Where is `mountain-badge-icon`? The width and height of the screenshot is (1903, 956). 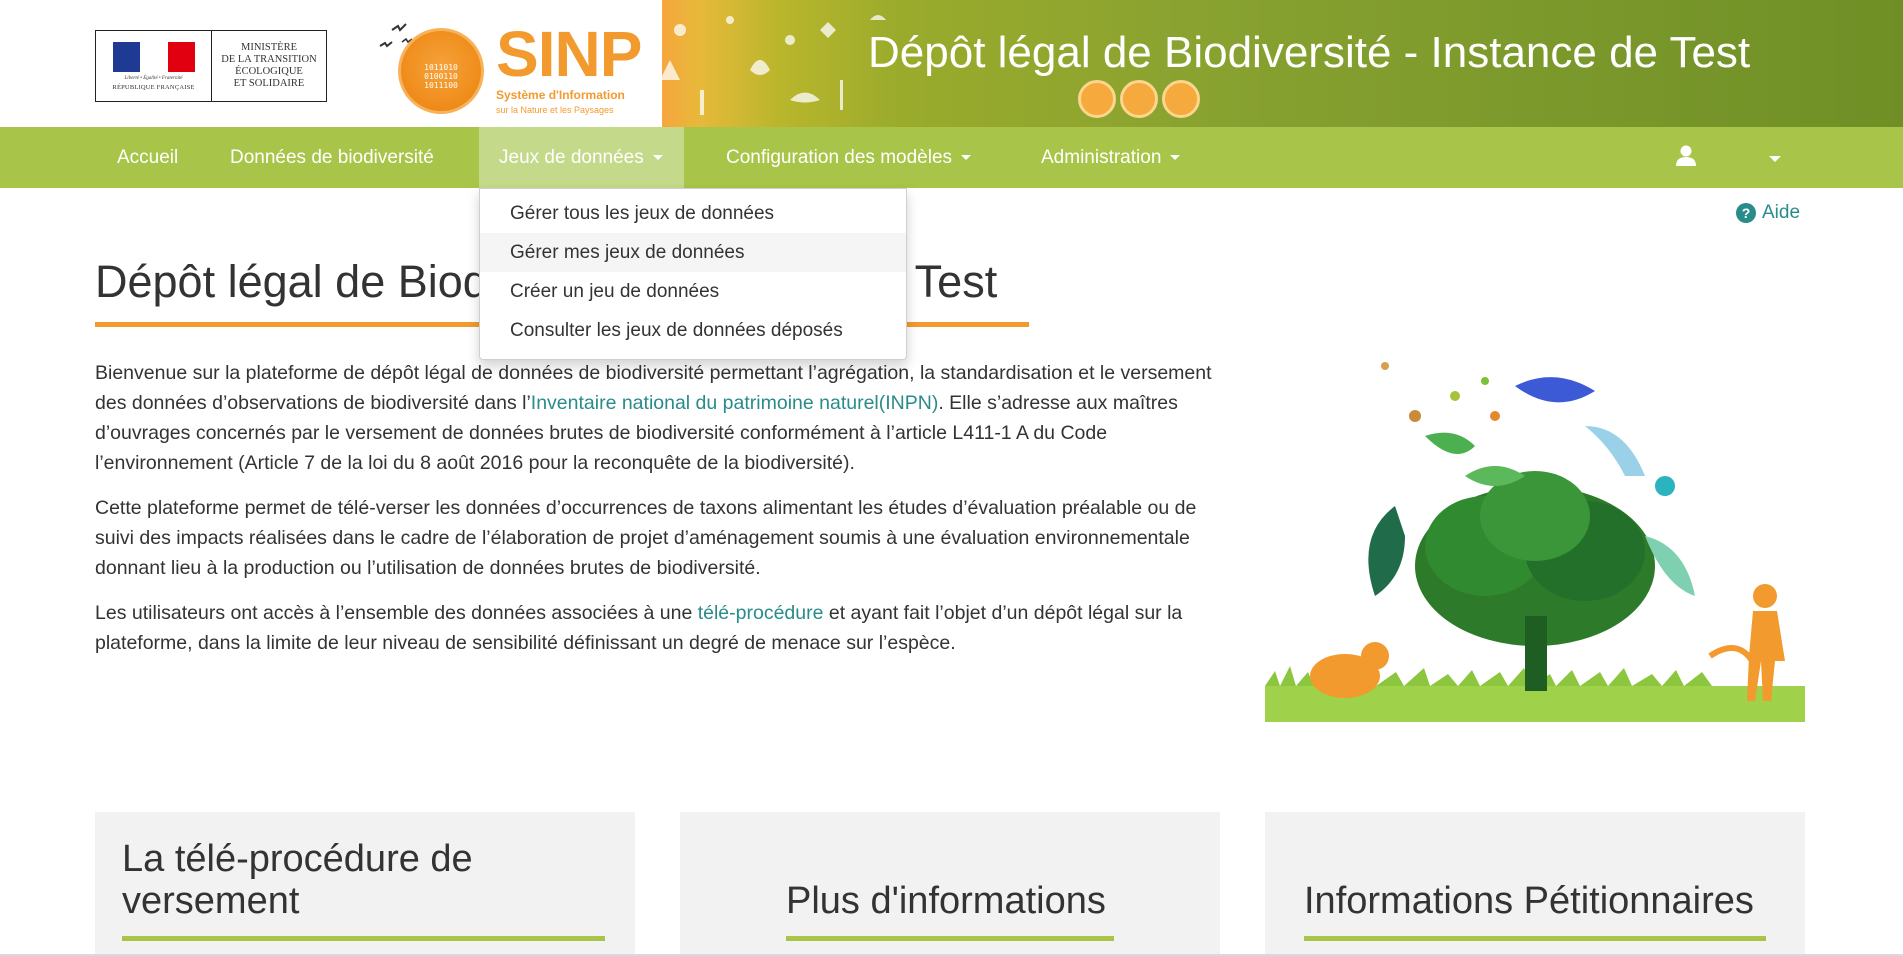
mountain-badge-icon is located at coordinates (1139, 99).